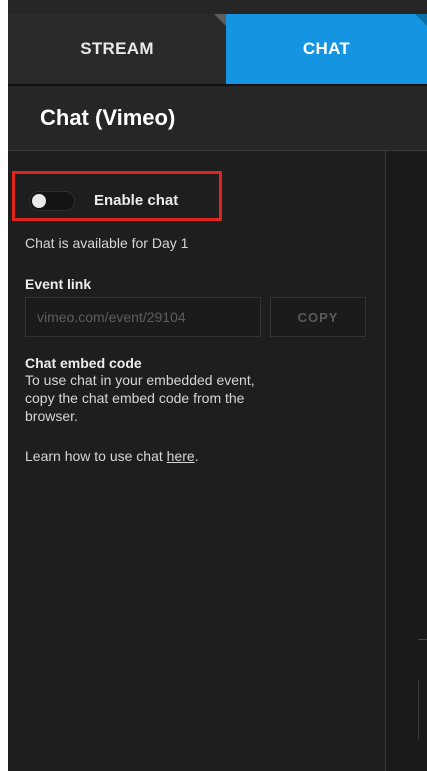 Image resolution: width=427 pixels, height=771 pixels. Describe the element at coordinates (83, 363) in the screenshot. I see `embed-code-title: Chat embed code` at that location.